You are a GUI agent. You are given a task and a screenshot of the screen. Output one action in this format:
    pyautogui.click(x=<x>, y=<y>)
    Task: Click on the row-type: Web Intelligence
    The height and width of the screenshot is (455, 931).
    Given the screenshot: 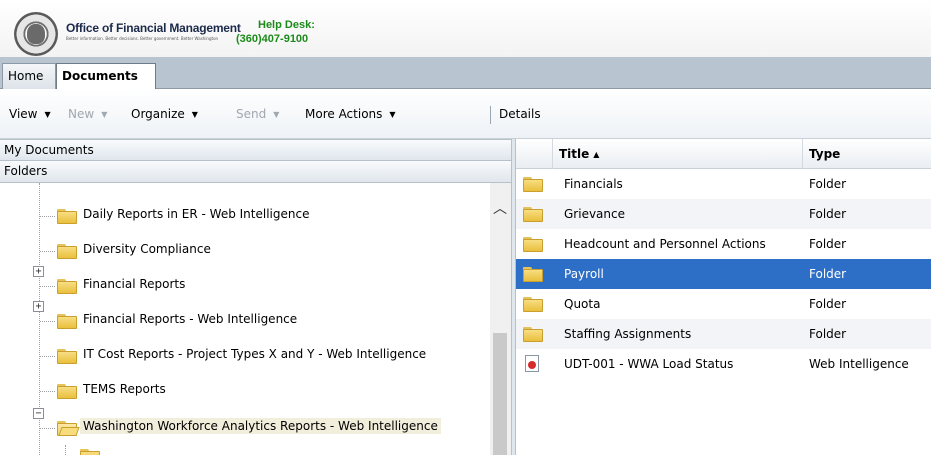 What is the action you would take?
    pyautogui.click(x=859, y=364)
    